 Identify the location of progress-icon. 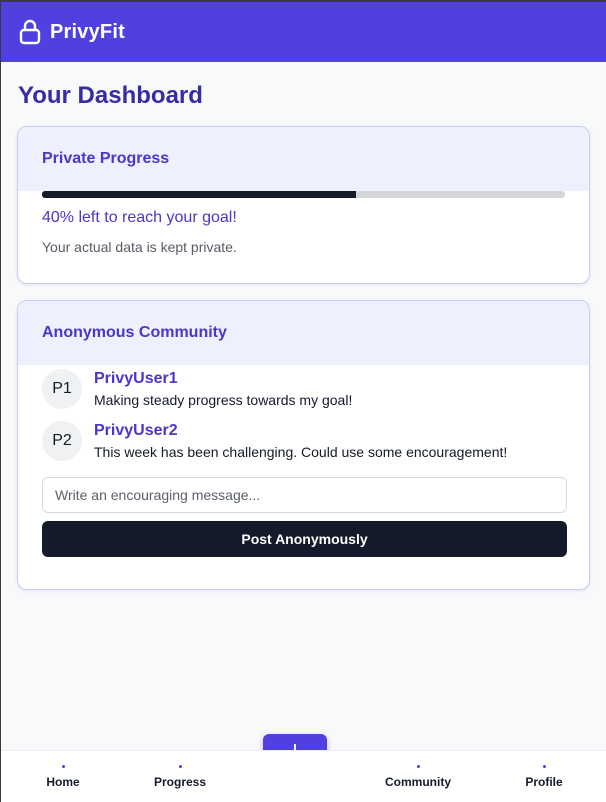
(180, 766).